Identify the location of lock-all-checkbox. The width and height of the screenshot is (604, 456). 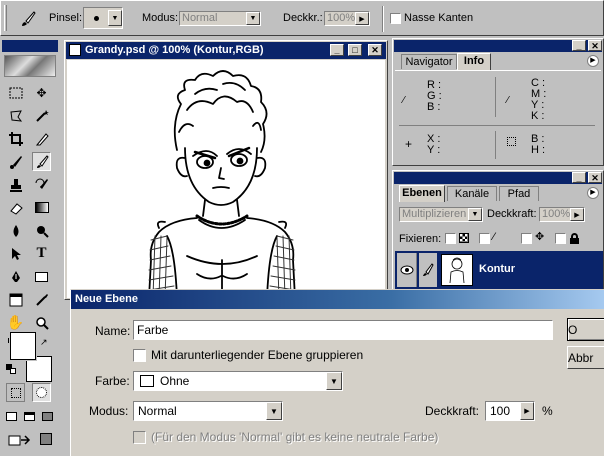
(560, 238).